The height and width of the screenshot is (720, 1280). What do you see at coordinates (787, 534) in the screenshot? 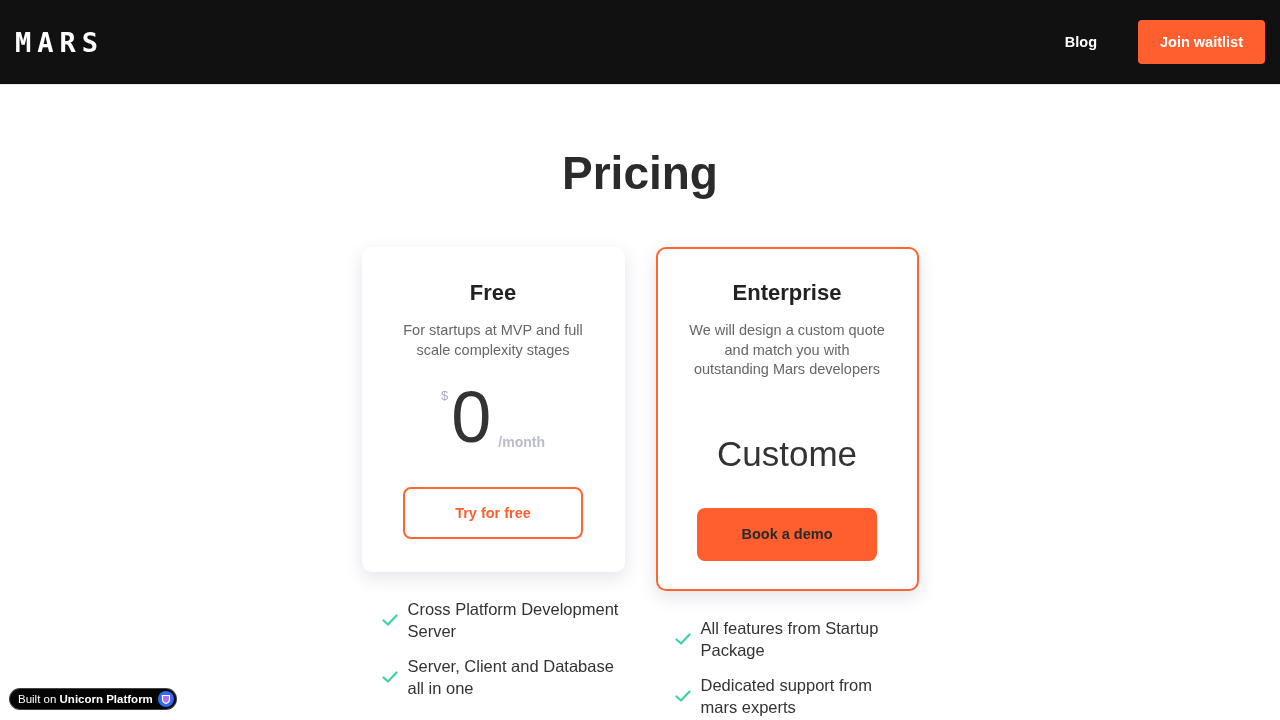
I see `plan-button: Book a demo` at bounding box center [787, 534].